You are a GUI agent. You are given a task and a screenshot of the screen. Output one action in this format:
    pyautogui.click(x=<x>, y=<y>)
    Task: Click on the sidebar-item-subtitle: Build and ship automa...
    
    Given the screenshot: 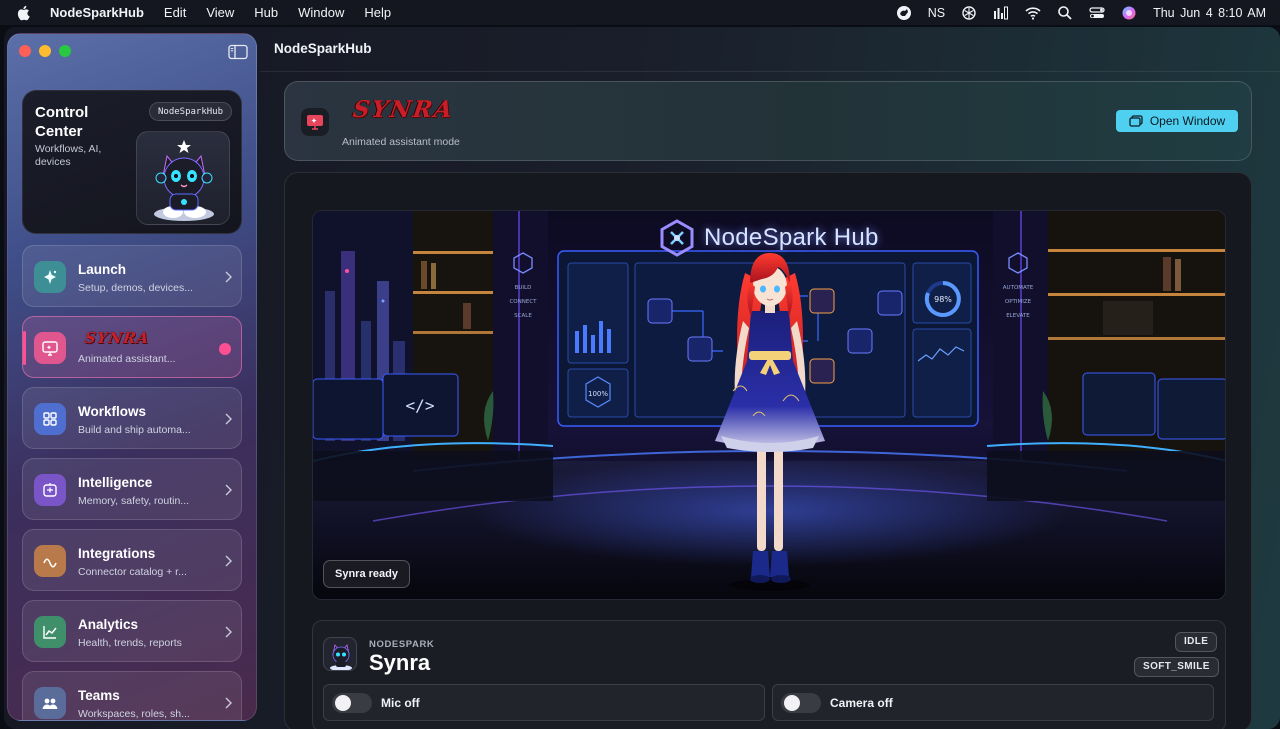 What is the action you would take?
    pyautogui.click(x=134, y=430)
    